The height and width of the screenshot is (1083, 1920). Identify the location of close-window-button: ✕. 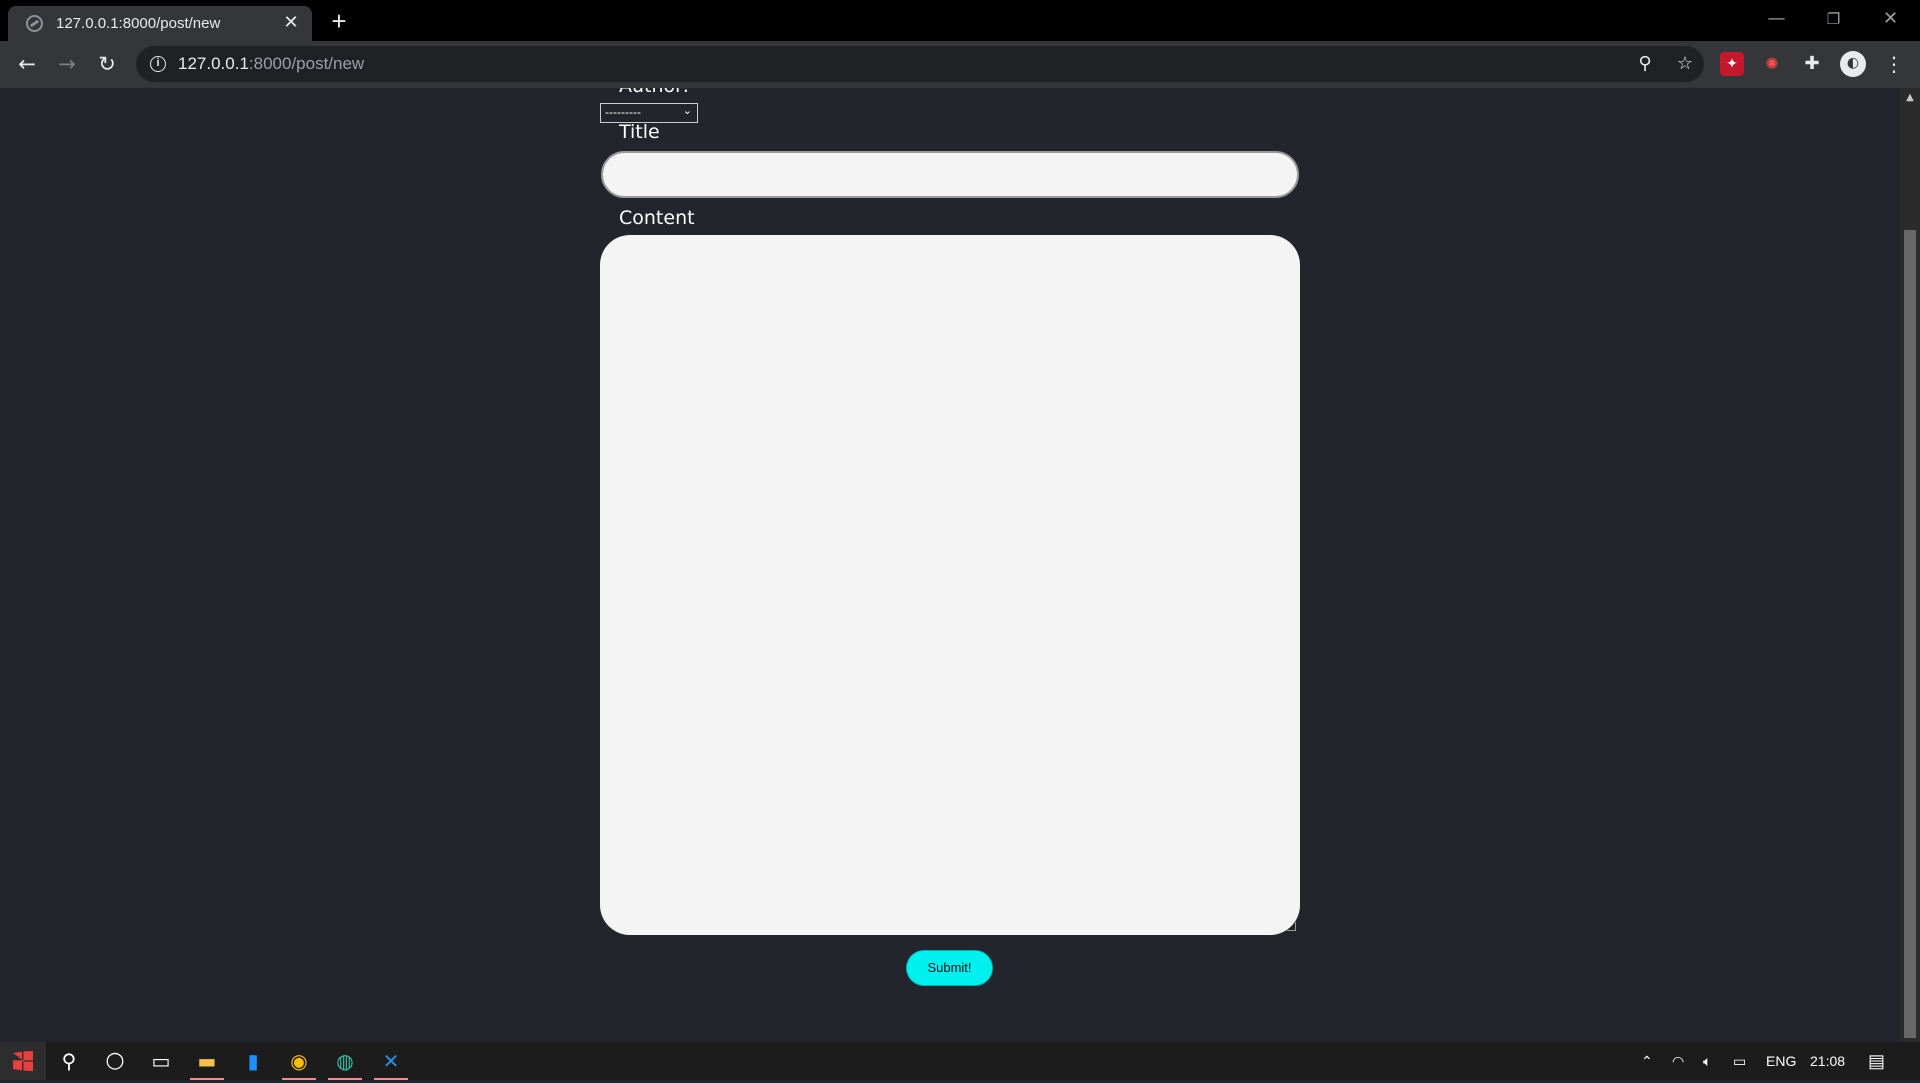
(1890, 19).